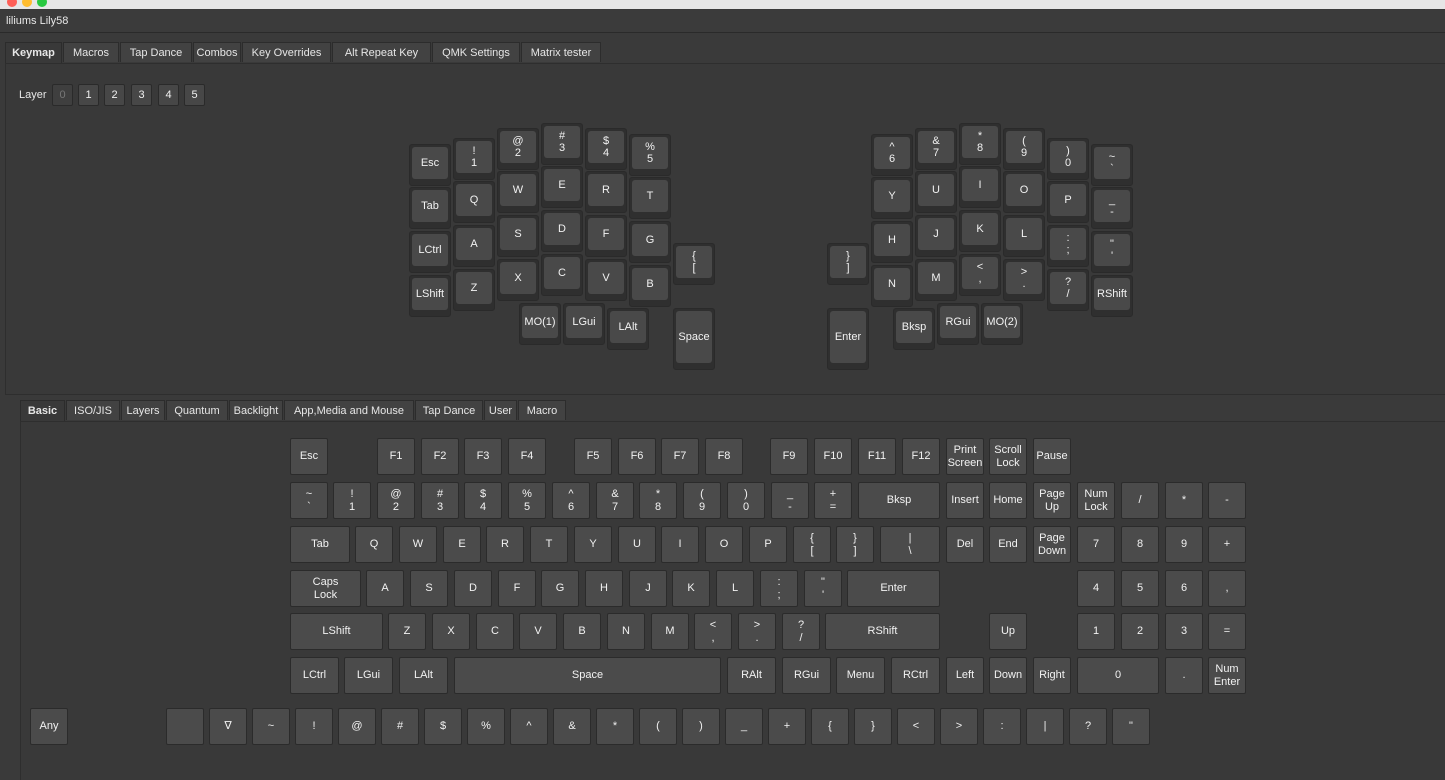 The width and height of the screenshot is (1445, 780). I want to click on keycode-7: 7, so click(1096, 544).